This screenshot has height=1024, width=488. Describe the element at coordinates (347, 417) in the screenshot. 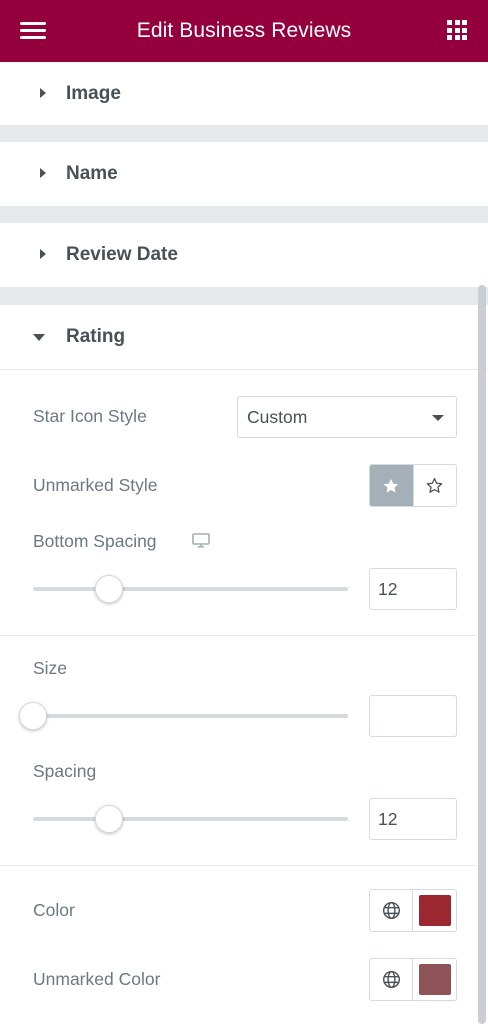

I see `star-icon-style-select: Custom` at that location.